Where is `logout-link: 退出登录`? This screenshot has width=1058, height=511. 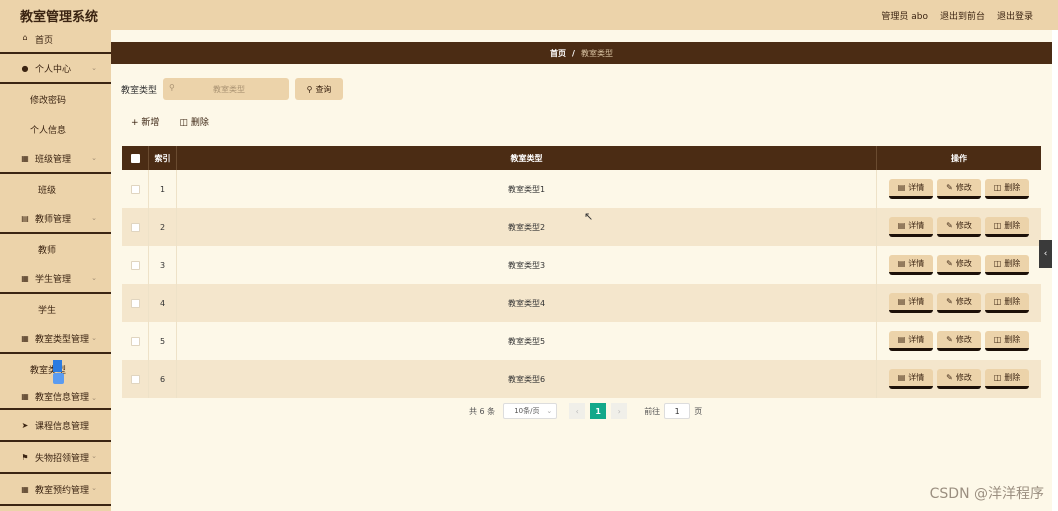
logout-link: 退出登录 is located at coordinates (1015, 15).